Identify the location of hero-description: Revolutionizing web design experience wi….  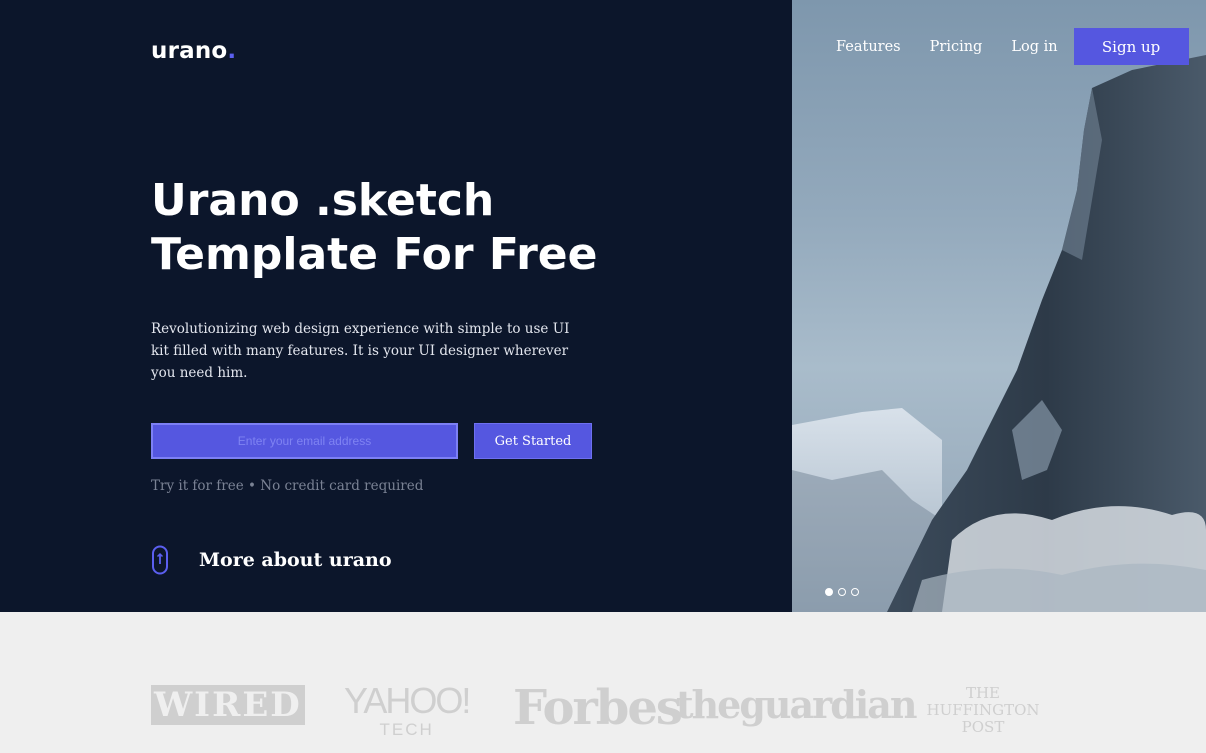
(360, 351).